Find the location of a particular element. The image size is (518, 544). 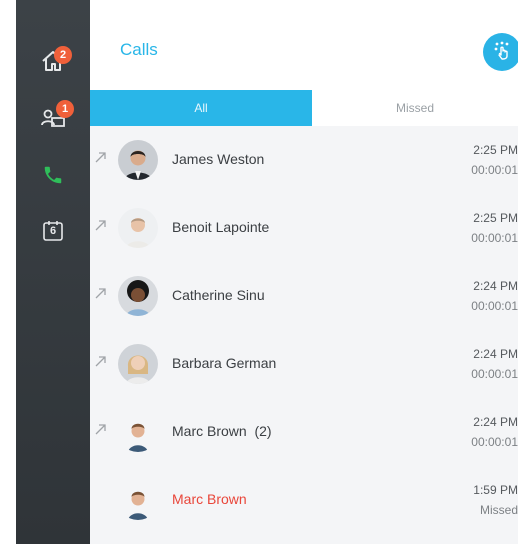

calendar-day: 6 is located at coordinates (53, 231).